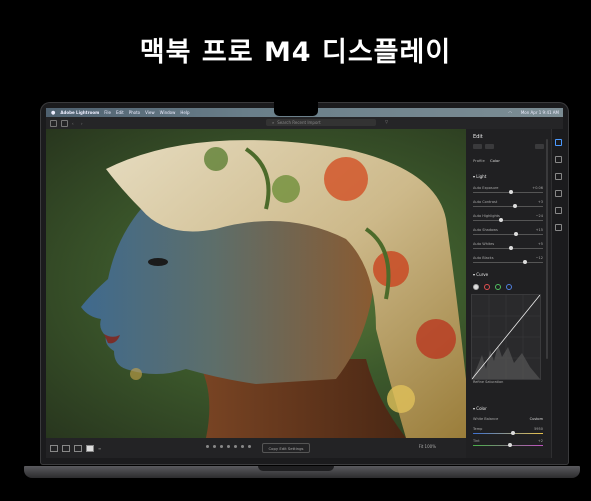 The height and width of the screenshot is (501, 591). What do you see at coordinates (558, 193) in the screenshot?
I see `masking-icon` at bounding box center [558, 193].